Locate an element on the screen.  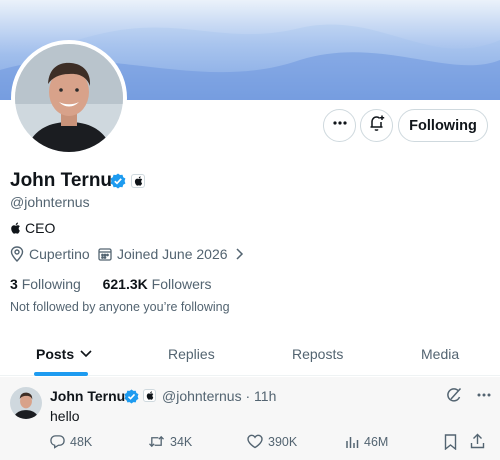
followers-link: 621.3K Followers is located at coordinates (157, 284).